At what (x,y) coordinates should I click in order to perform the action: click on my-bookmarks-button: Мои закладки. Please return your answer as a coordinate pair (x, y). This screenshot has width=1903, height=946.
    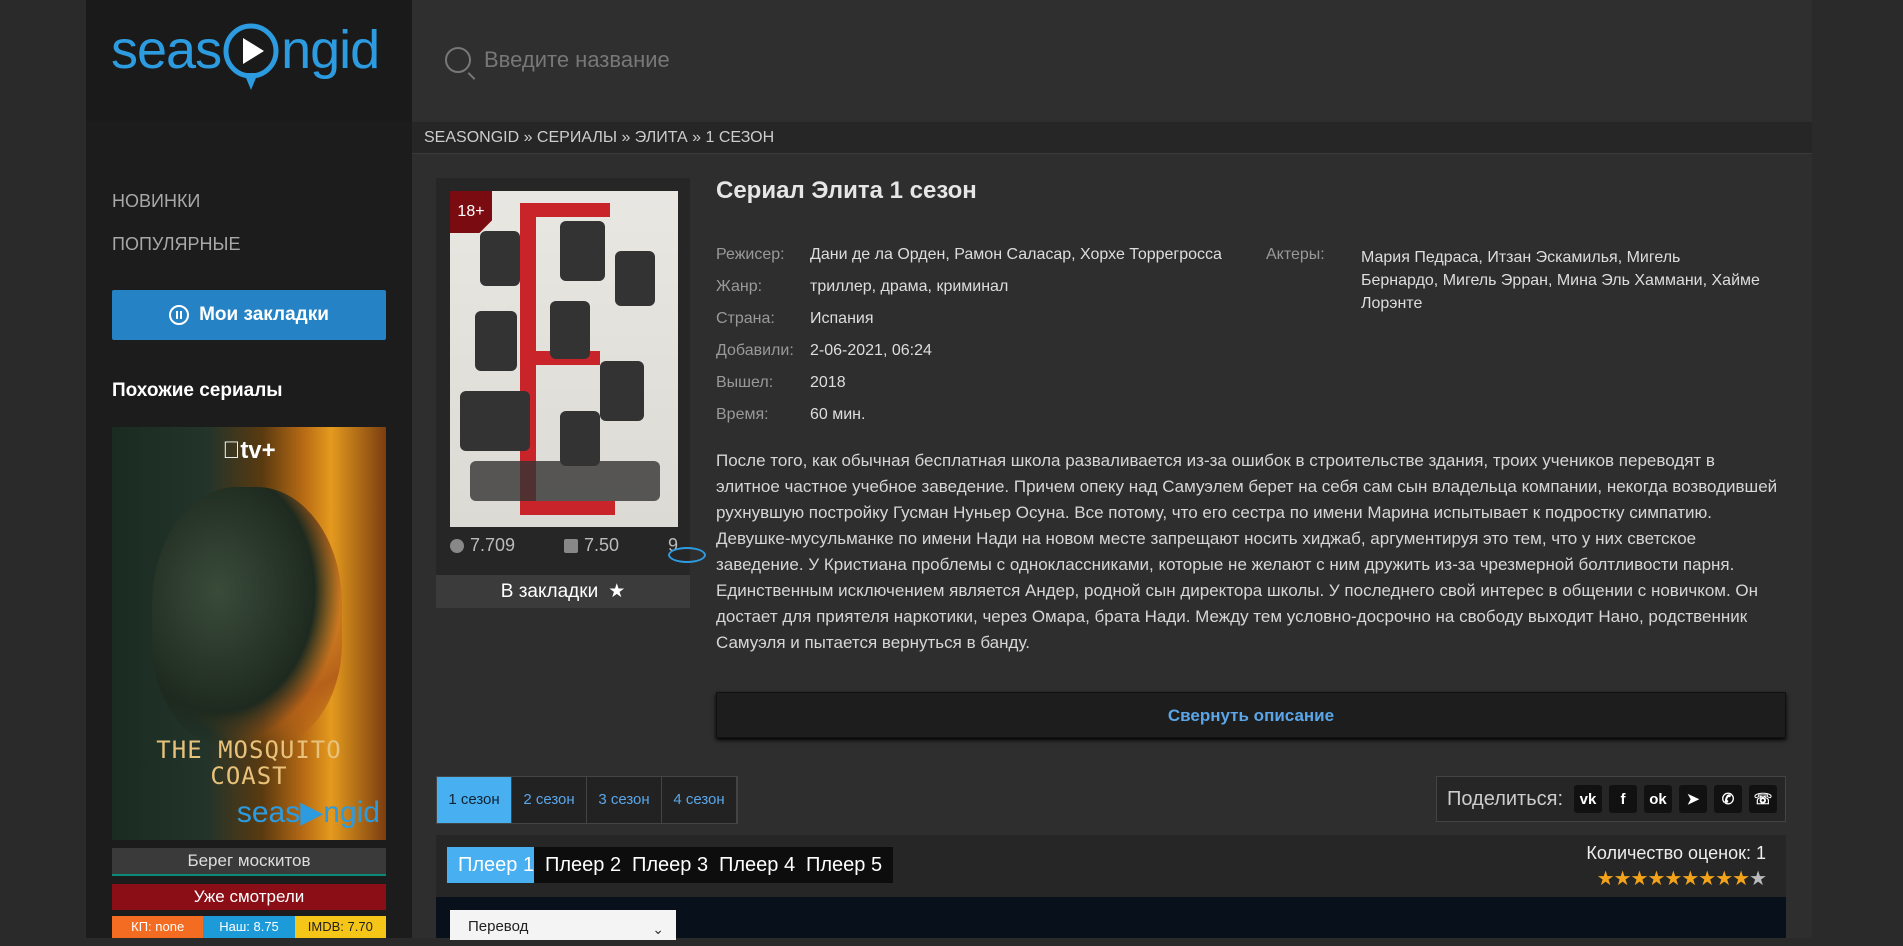
    Looking at the image, I should click on (249, 315).